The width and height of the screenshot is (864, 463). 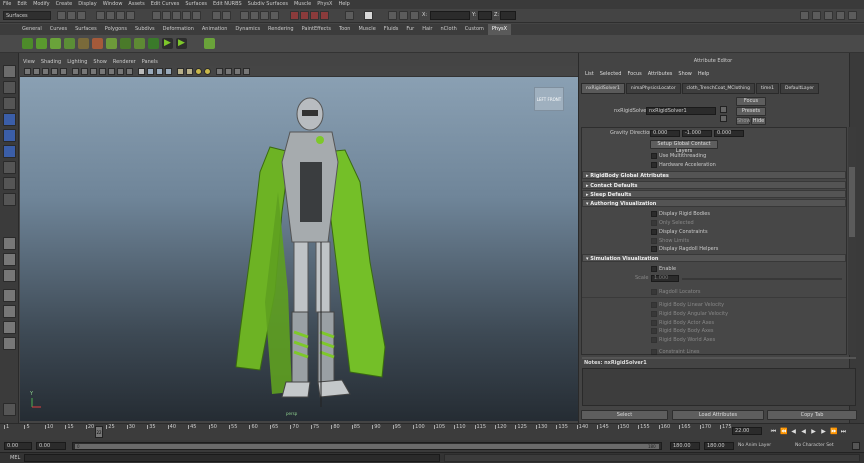 What do you see at coordinates (654, 305) in the screenshot?
I see `linear-velocity-checkbox` at bounding box center [654, 305].